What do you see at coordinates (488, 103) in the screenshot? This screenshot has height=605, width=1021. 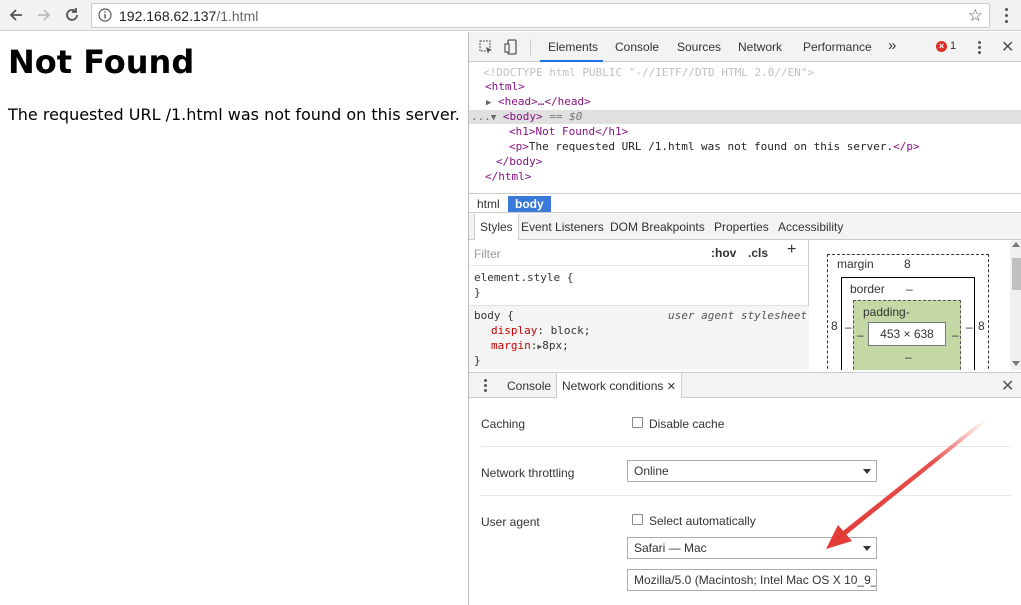 I see `expand-head-icon: ▶` at bounding box center [488, 103].